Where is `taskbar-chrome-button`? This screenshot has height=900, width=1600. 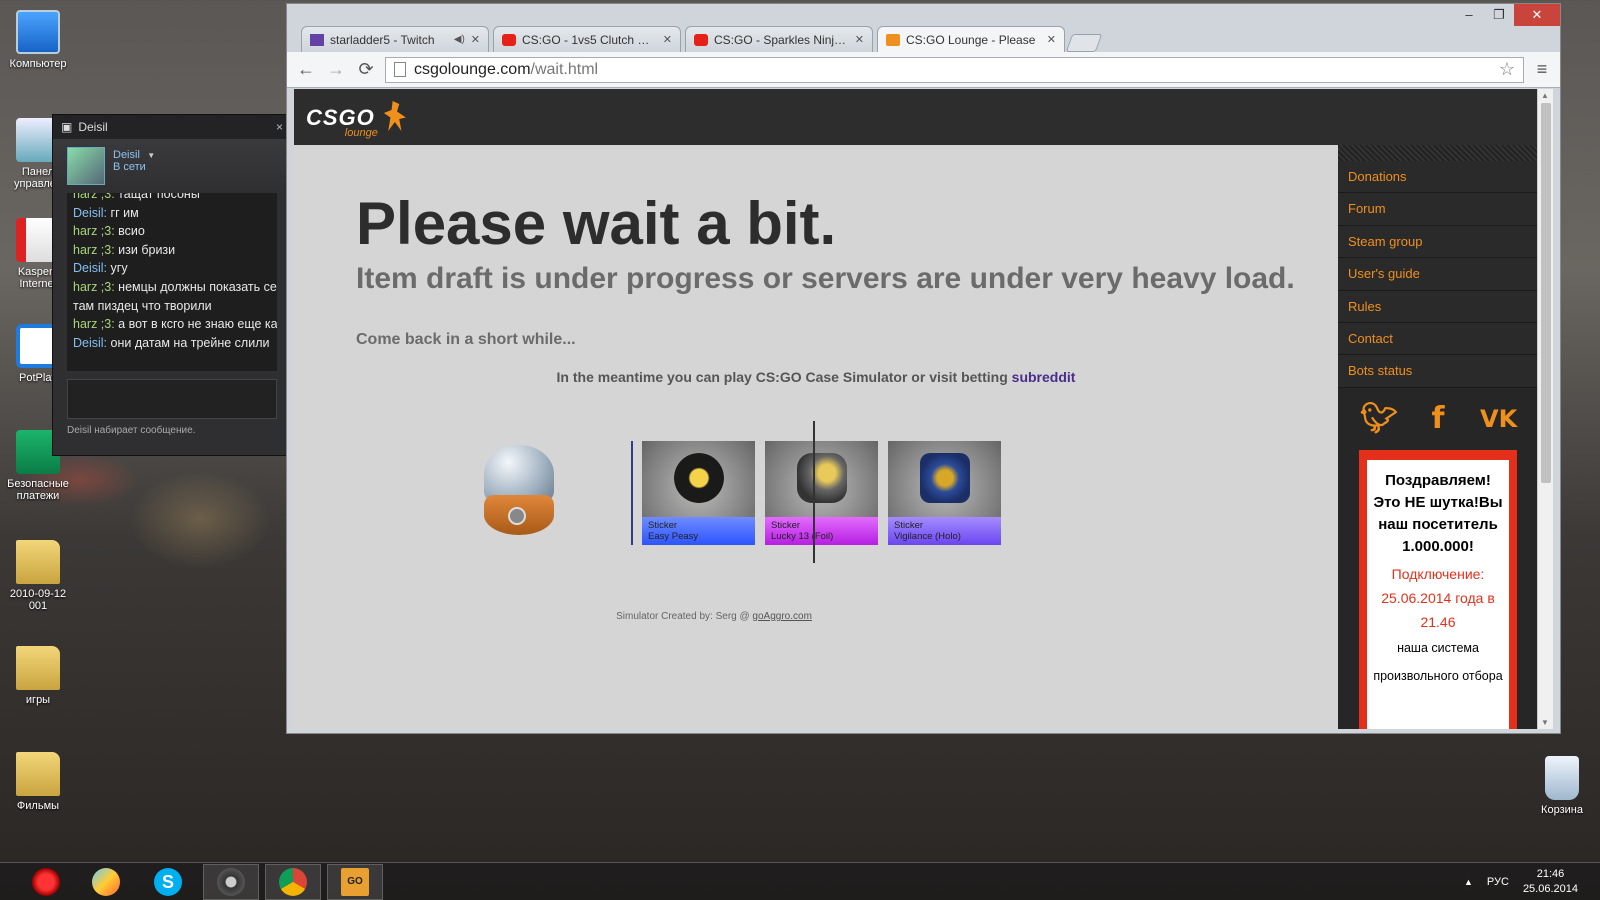
taskbar-chrome-button is located at coordinates (293, 882).